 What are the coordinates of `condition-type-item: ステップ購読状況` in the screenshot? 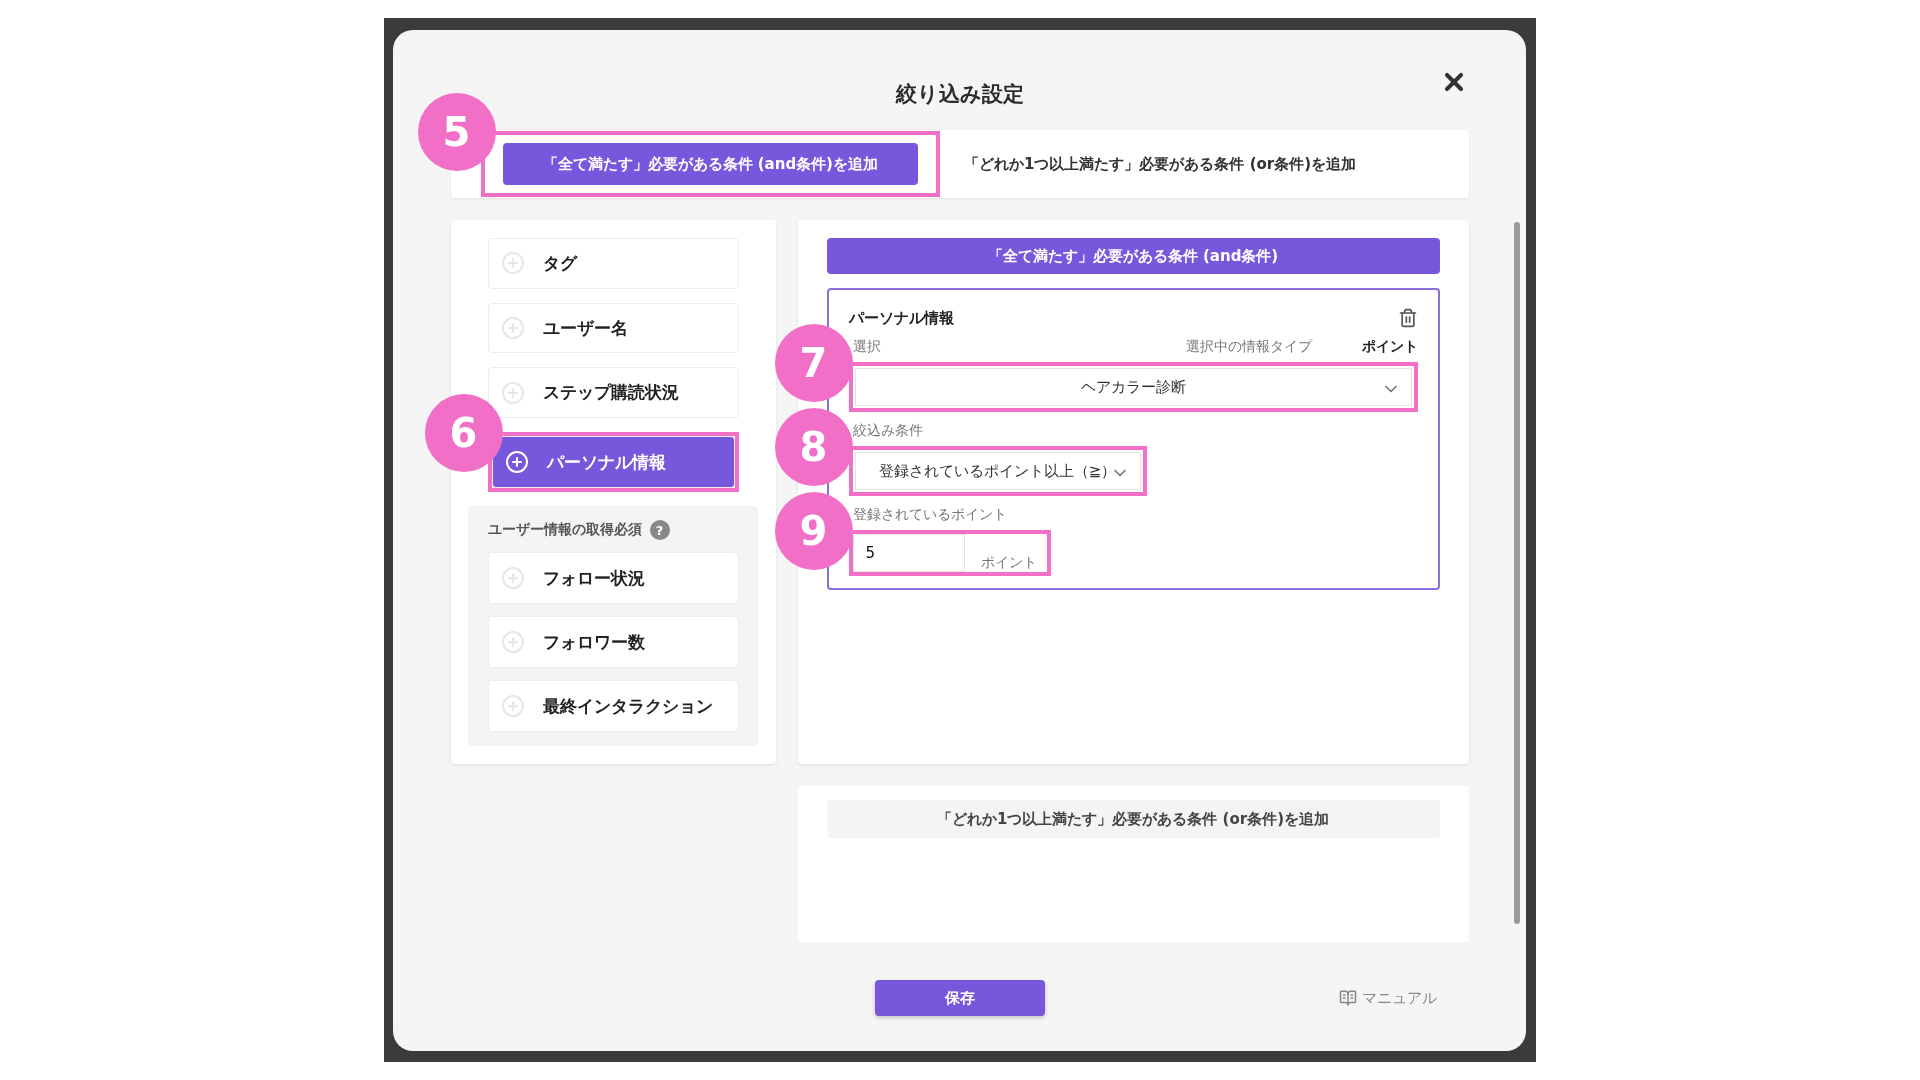 It's located at (613, 392).